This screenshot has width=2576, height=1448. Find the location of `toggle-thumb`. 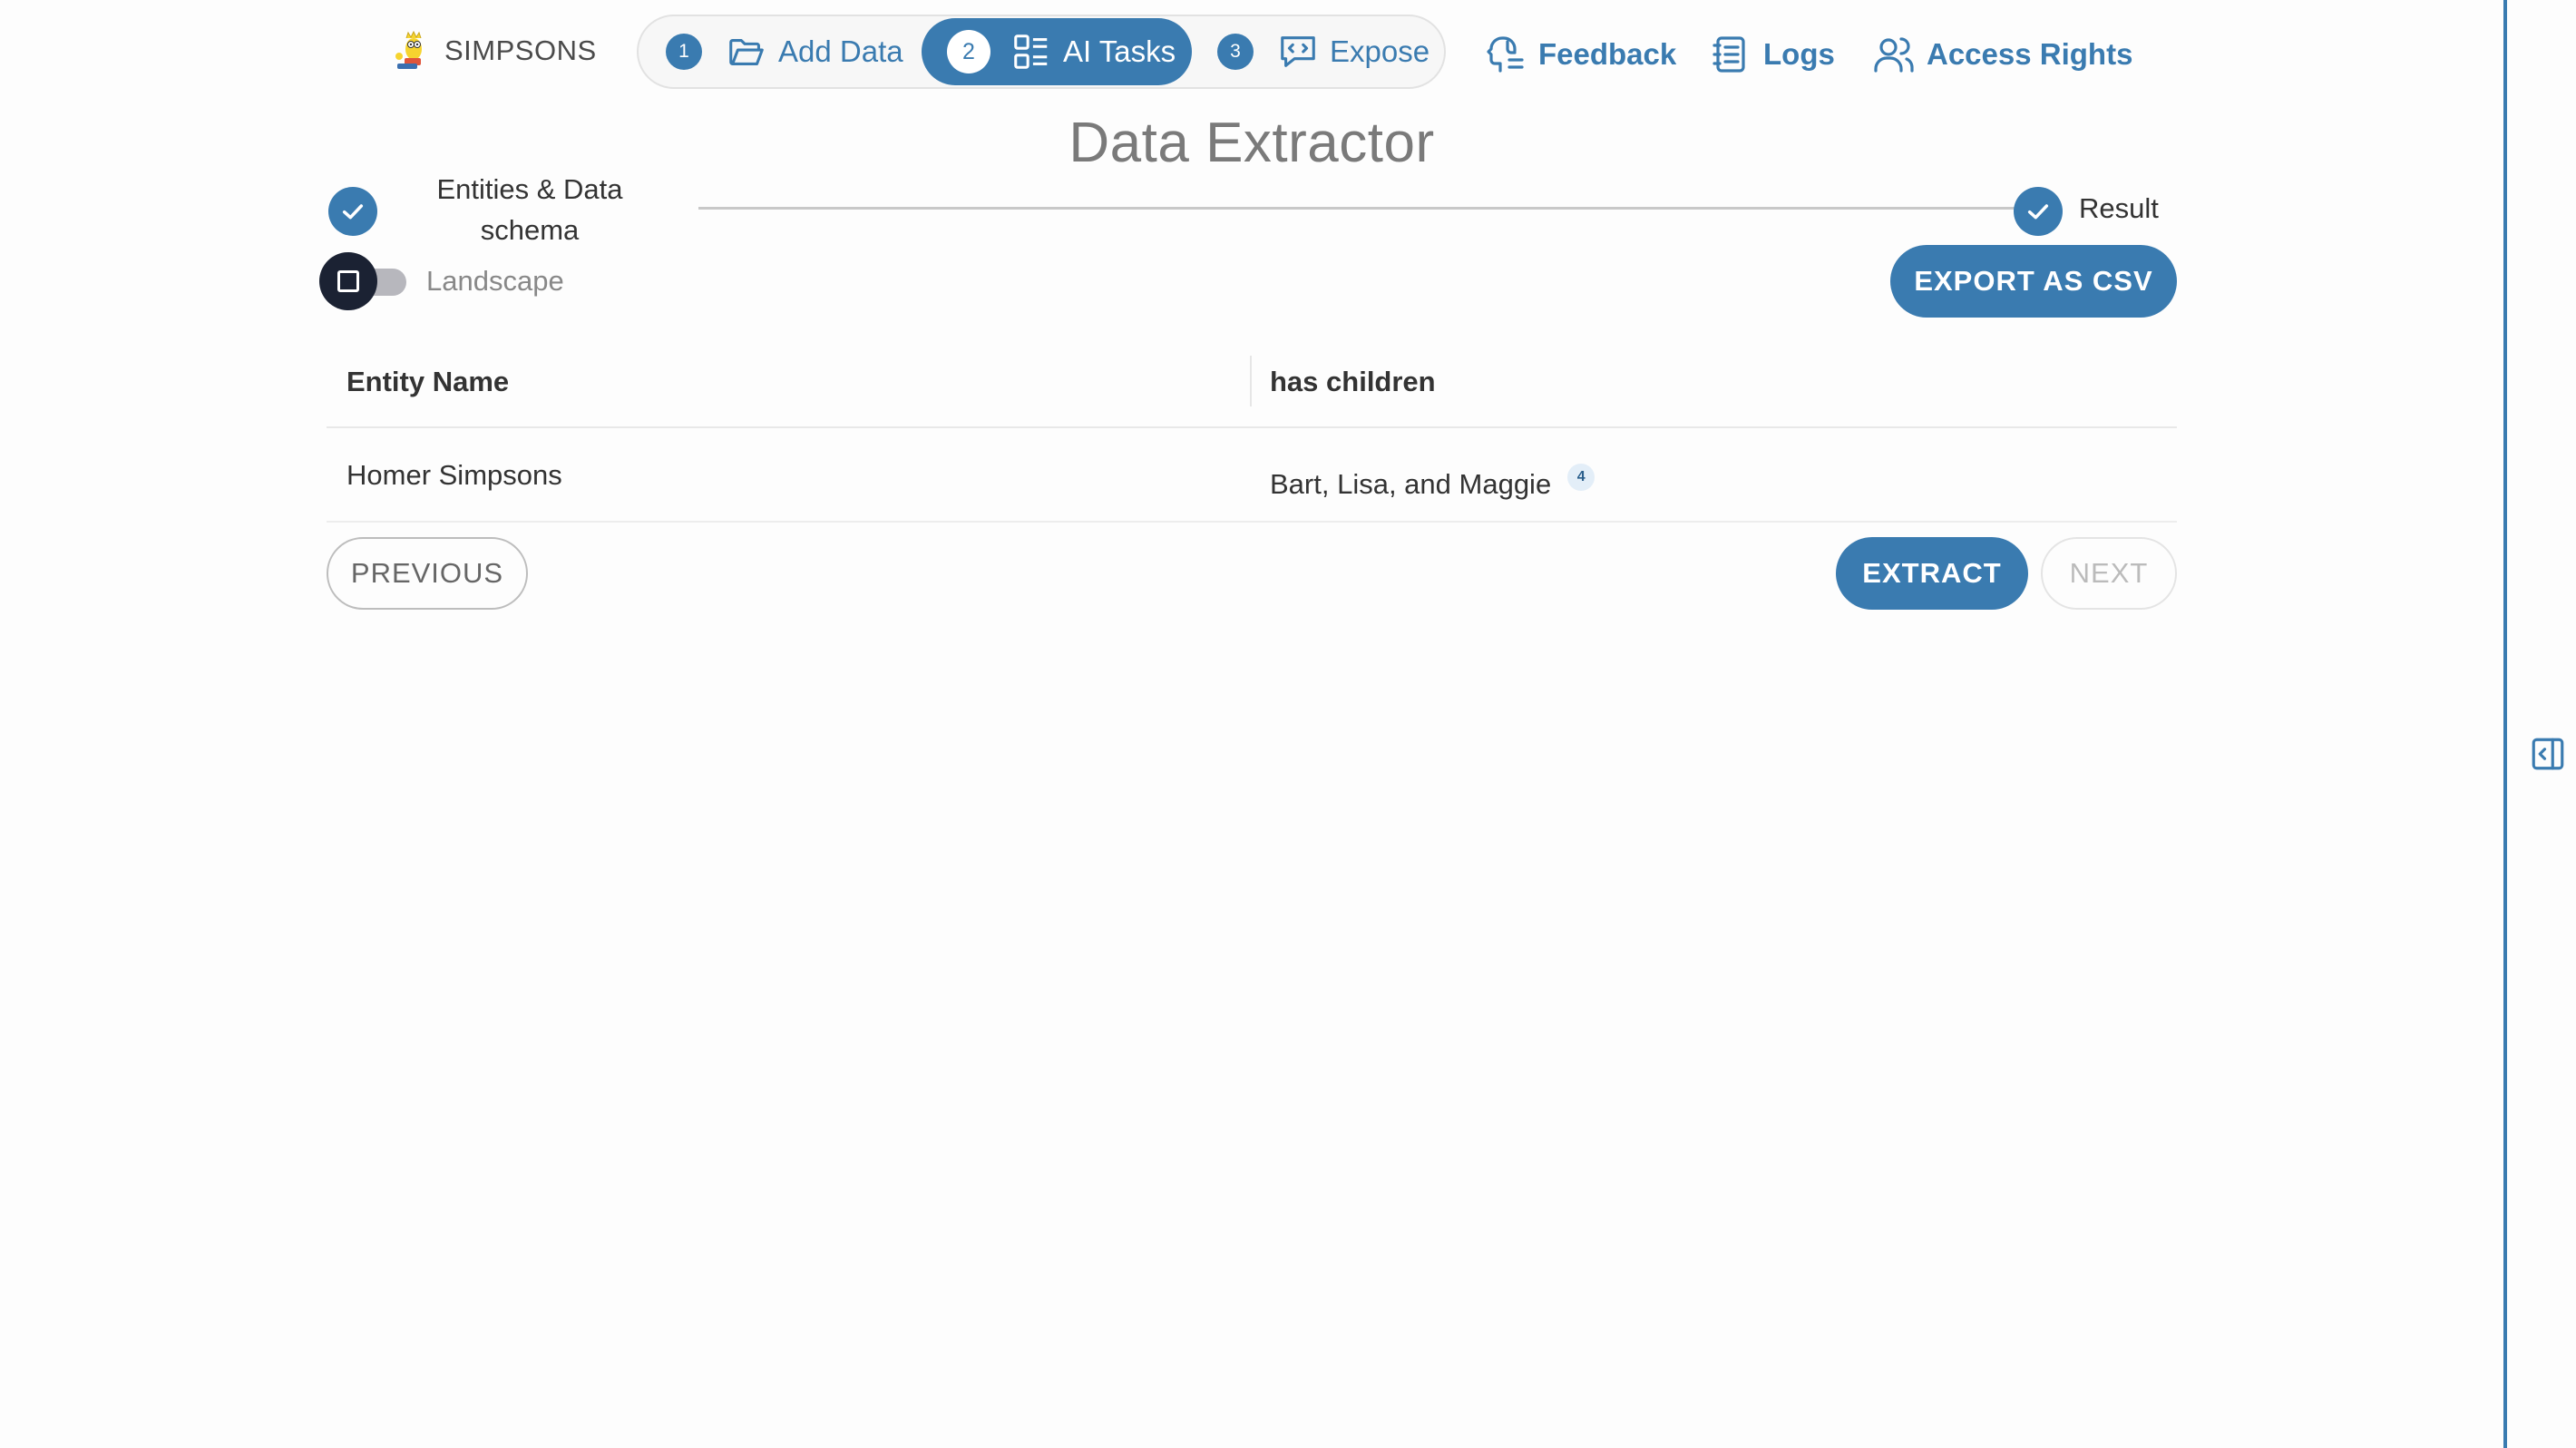

toggle-thumb is located at coordinates (348, 281).